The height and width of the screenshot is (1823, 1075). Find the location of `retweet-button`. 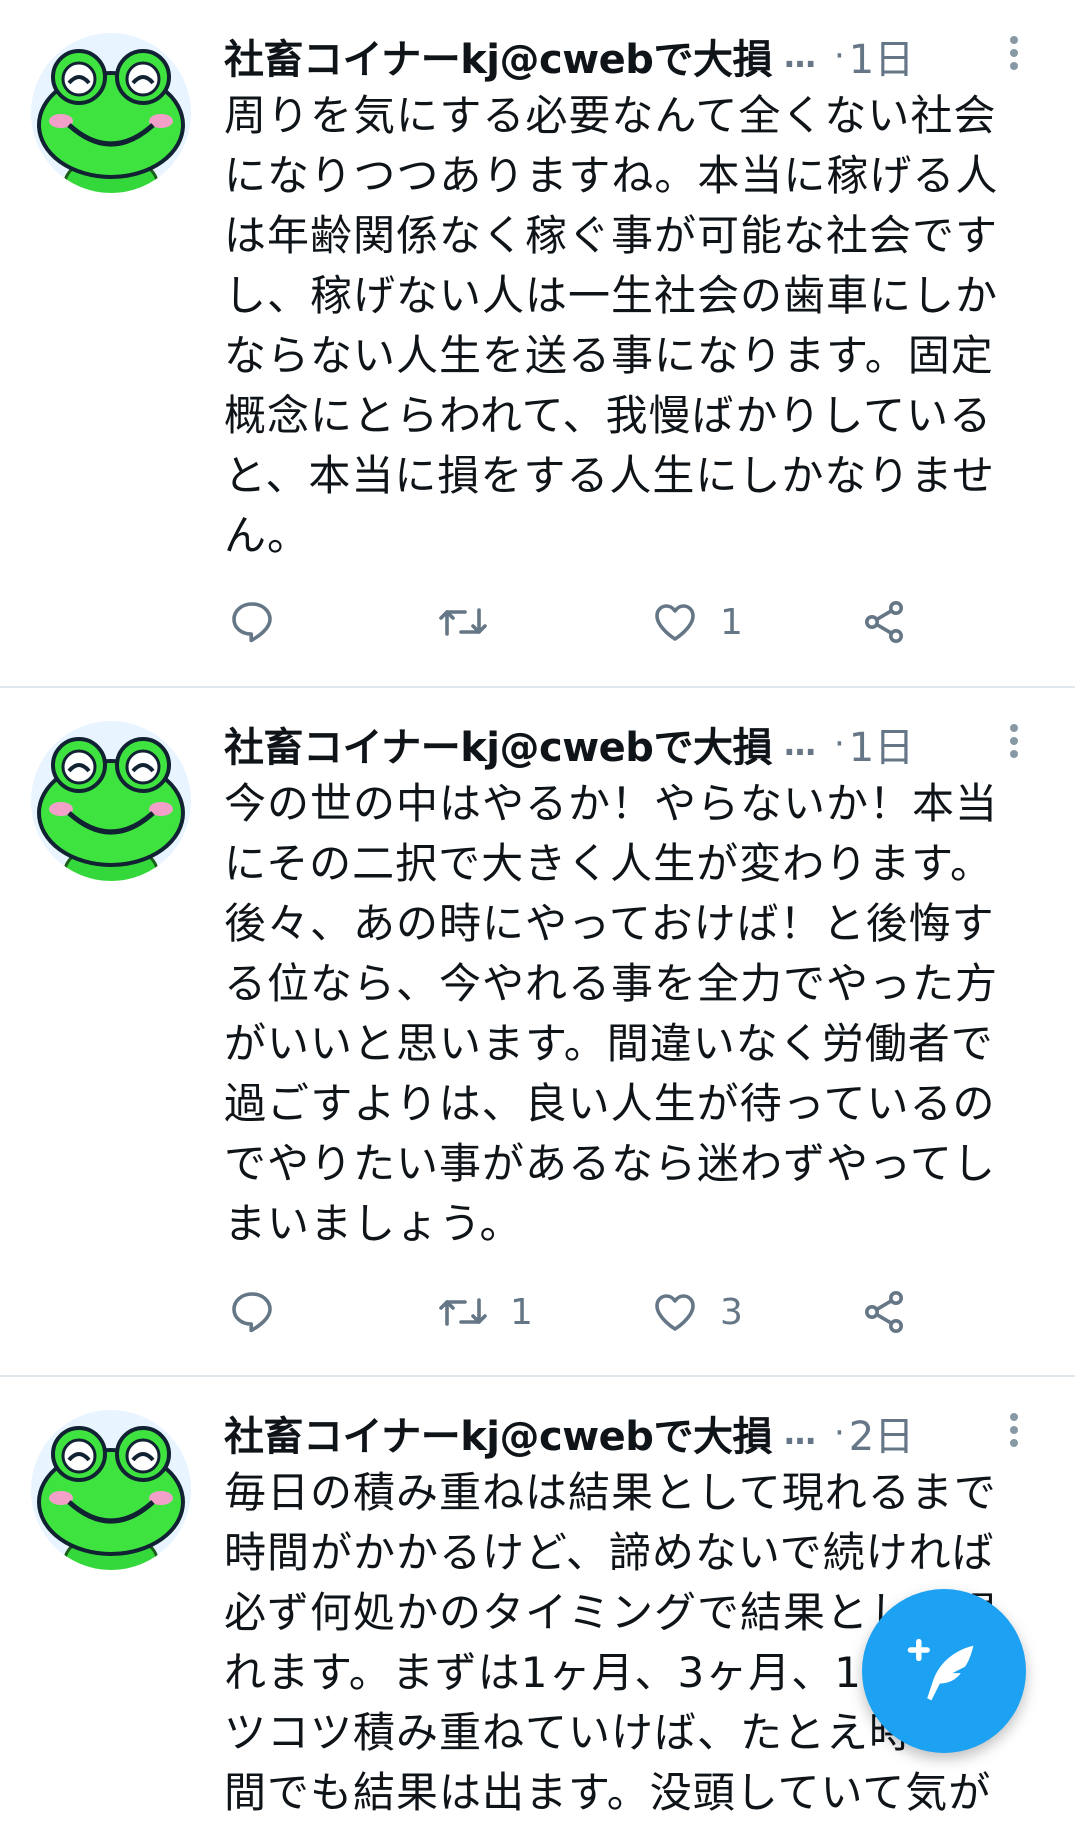

retweet-button is located at coordinates (473, 622).